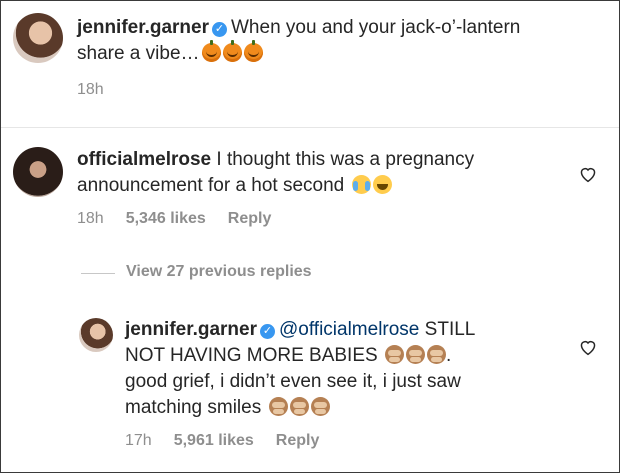 This screenshot has height=473, width=620. I want to click on caption-line-1: When you and your jack-o’-lantern, so click(376, 27).